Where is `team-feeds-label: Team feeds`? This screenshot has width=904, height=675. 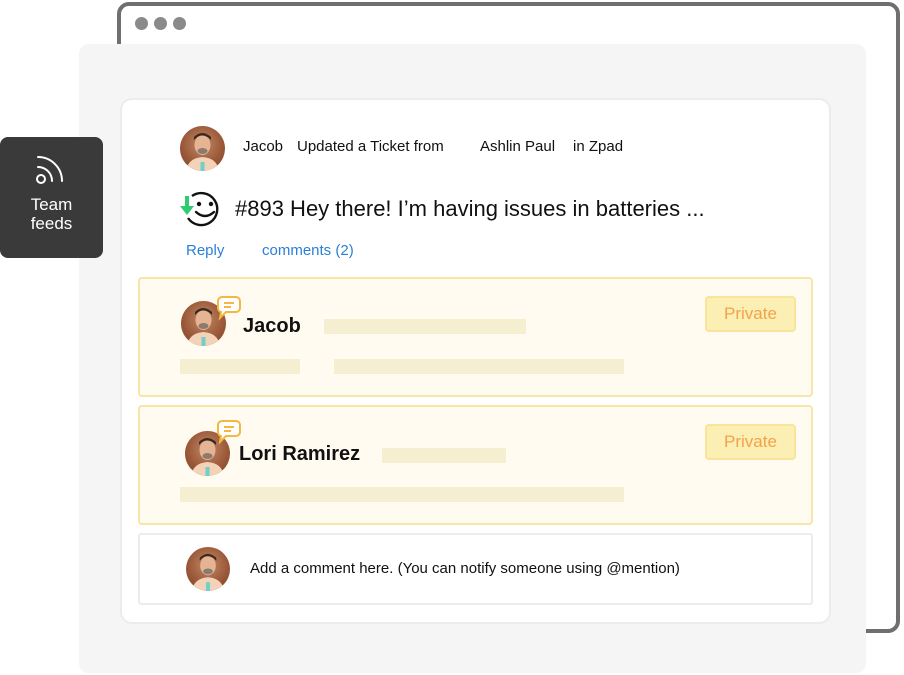 team-feeds-label: Team feeds is located at coordinates (51, 214).